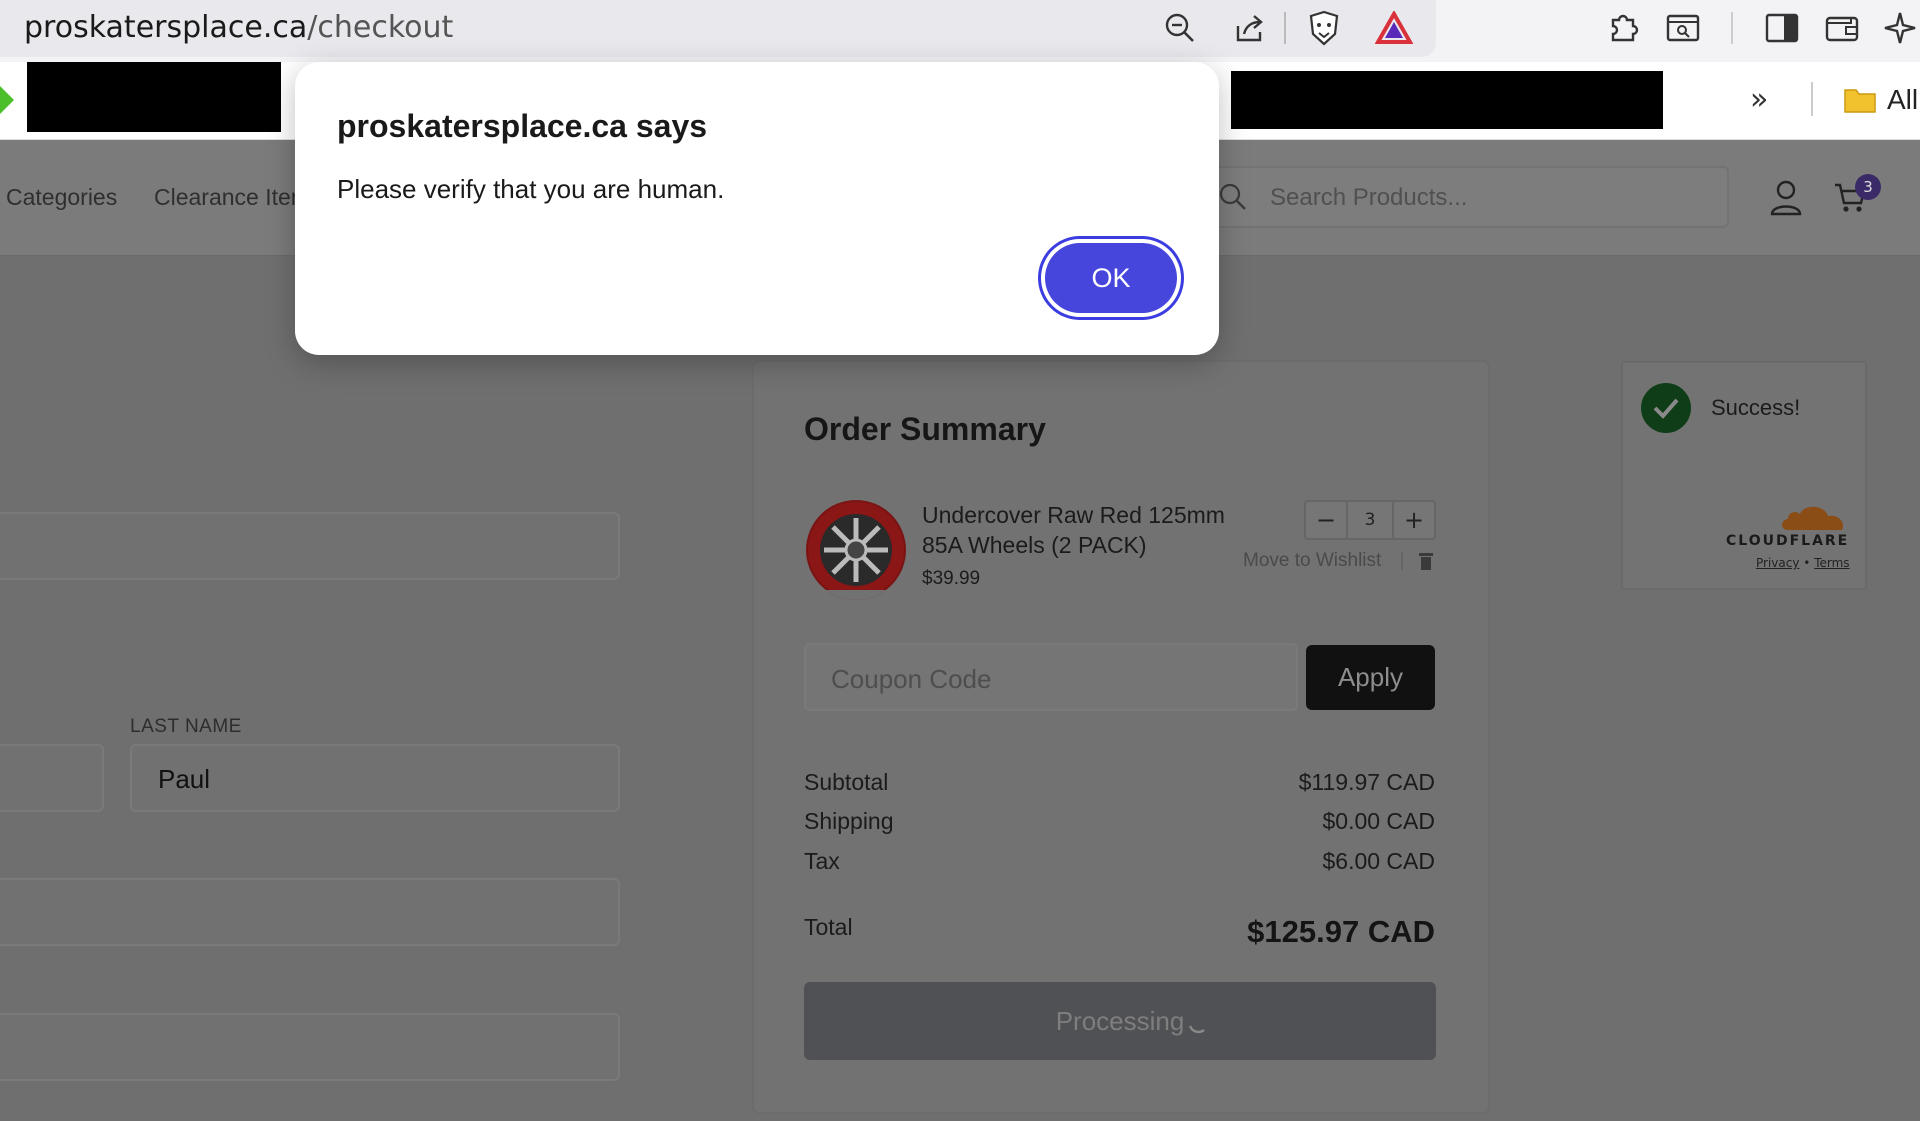  I want to click on spinner-icon, so click(1198, 1024).